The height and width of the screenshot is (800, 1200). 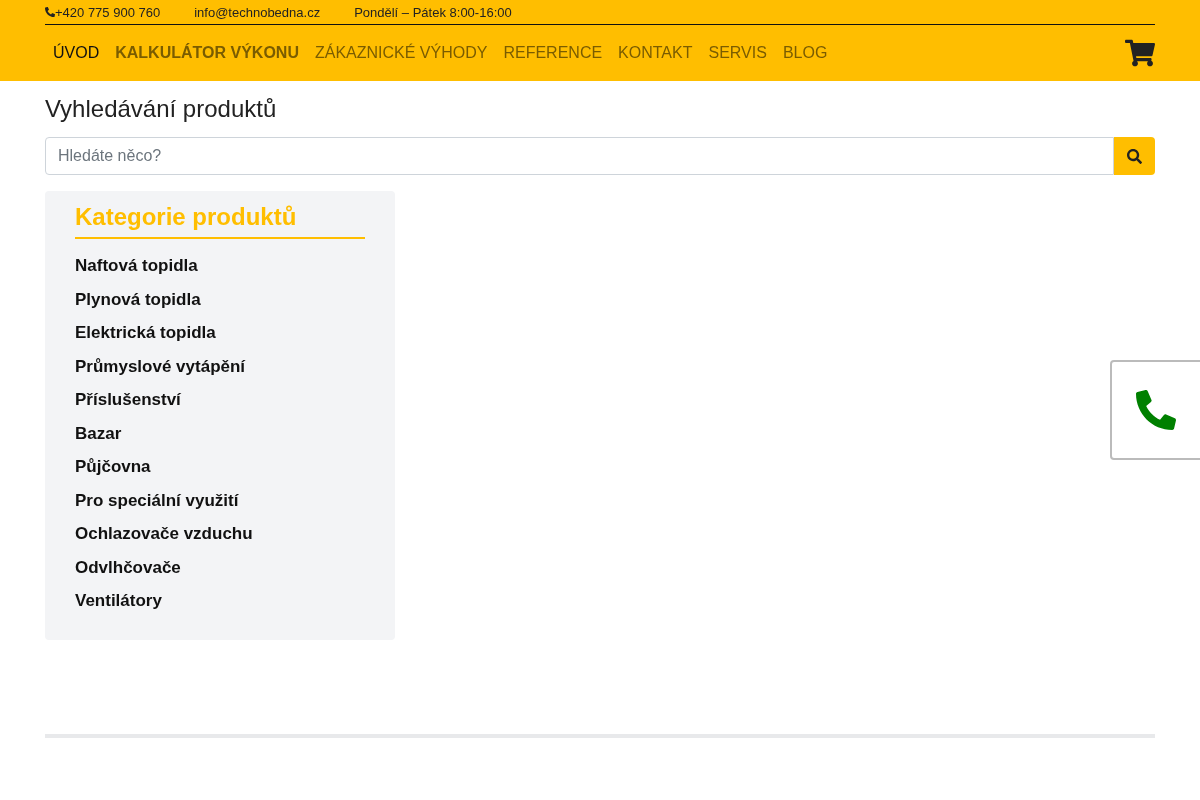 I want to click on search-button, so click(x=1134, y=156).